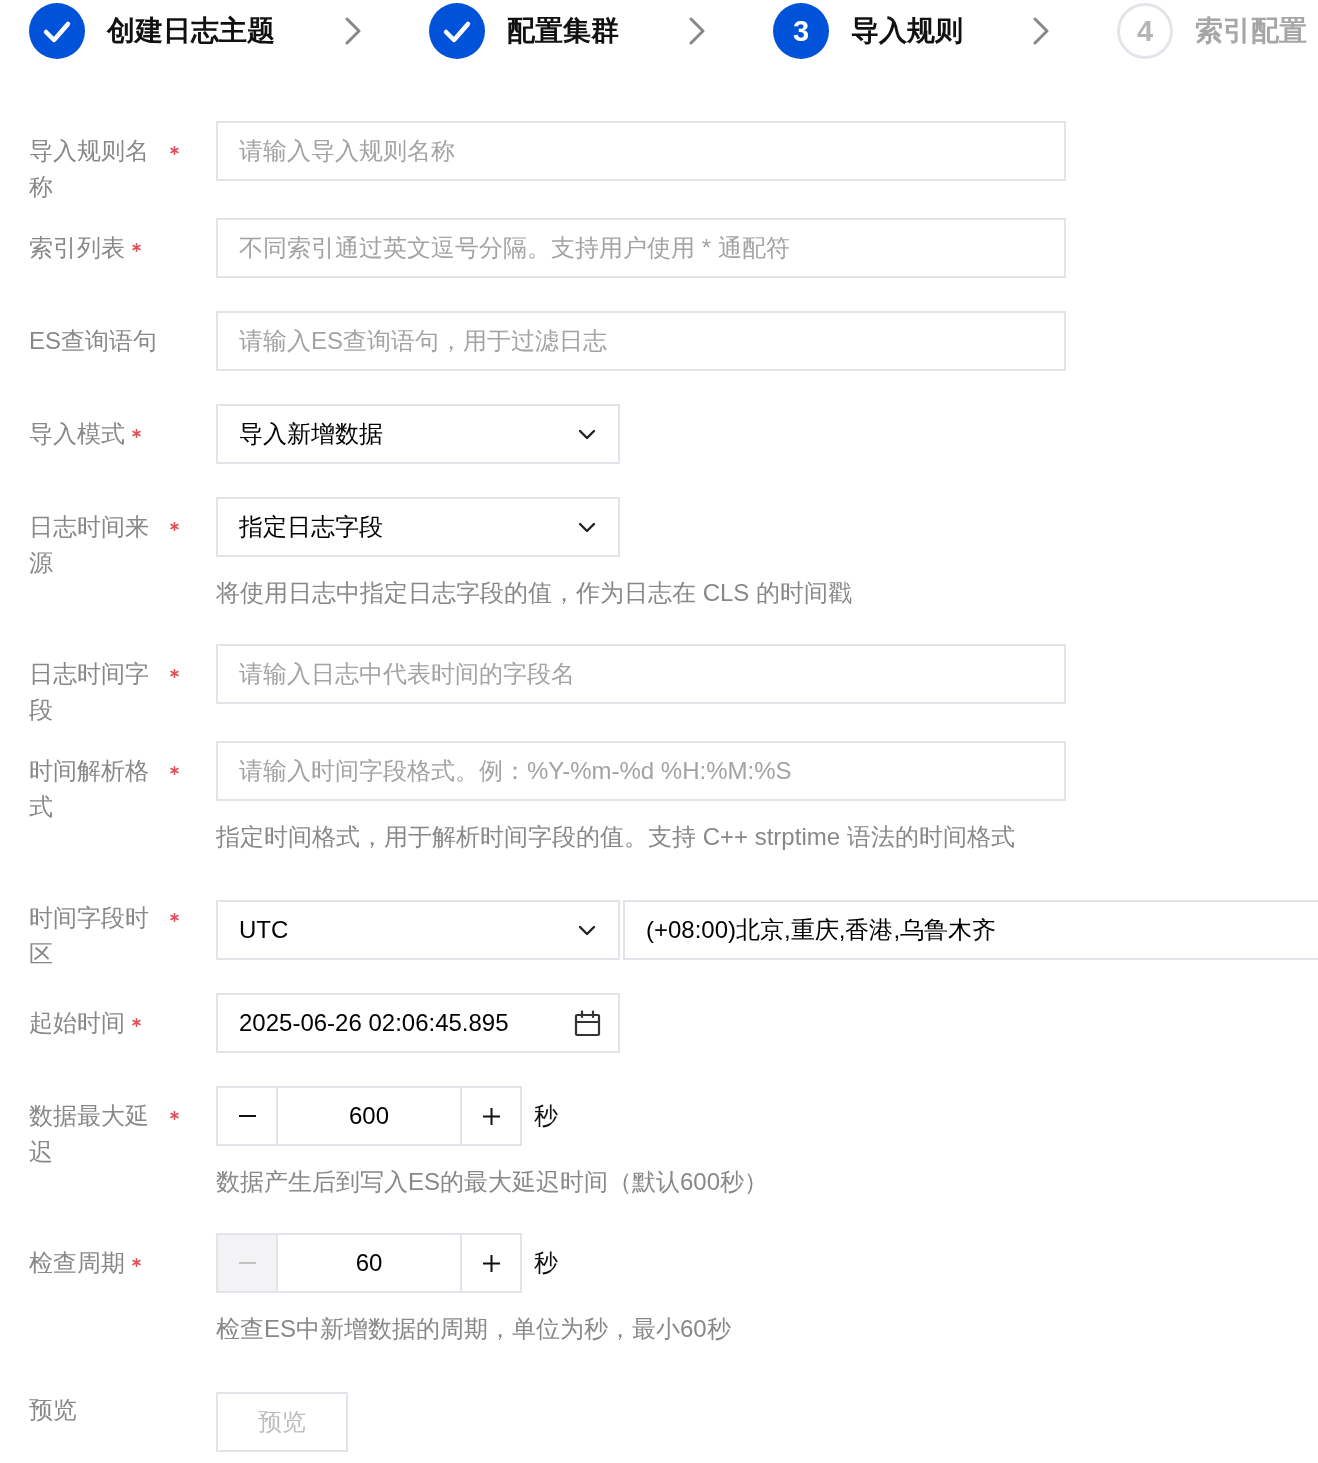 The height and width of the screenshot is (1463, 1318). I want to click on field-label: 日志时间字段, so click(89, 692).